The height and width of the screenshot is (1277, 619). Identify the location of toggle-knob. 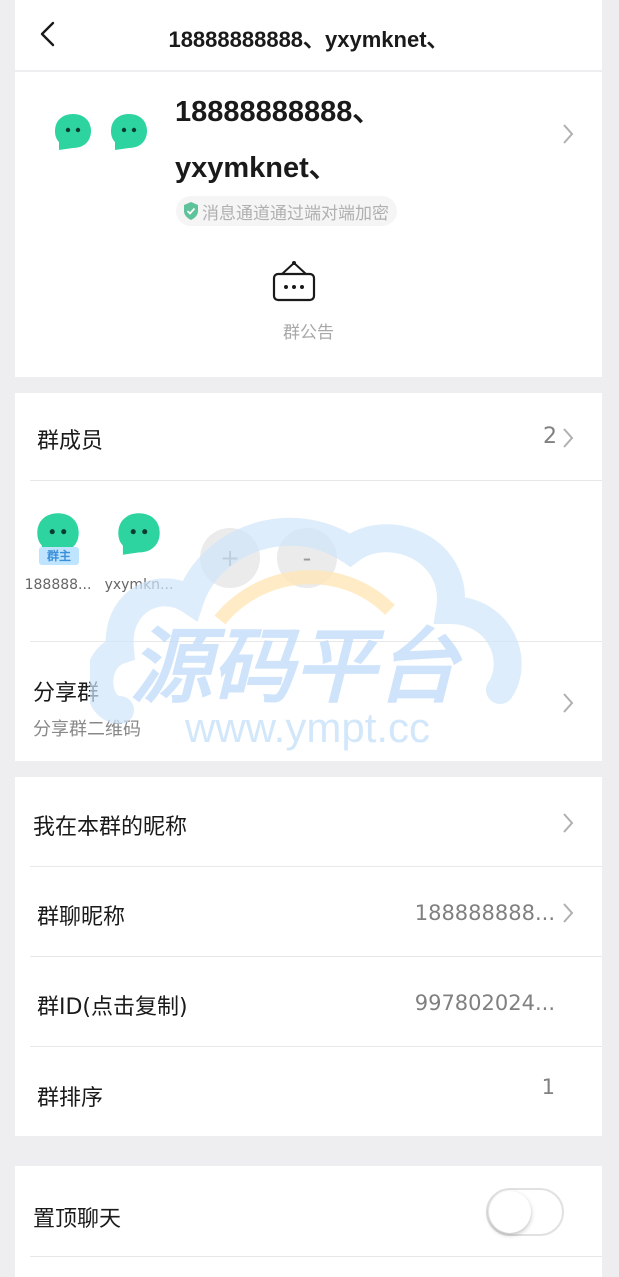
(510, 1212).